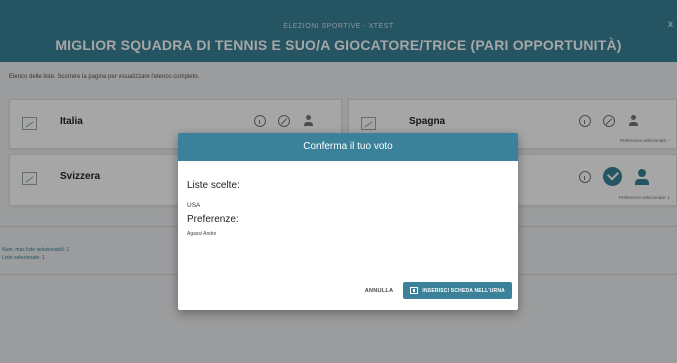 The image size is (677, 363). I want to click on ballot-icon, so click(414, 290).